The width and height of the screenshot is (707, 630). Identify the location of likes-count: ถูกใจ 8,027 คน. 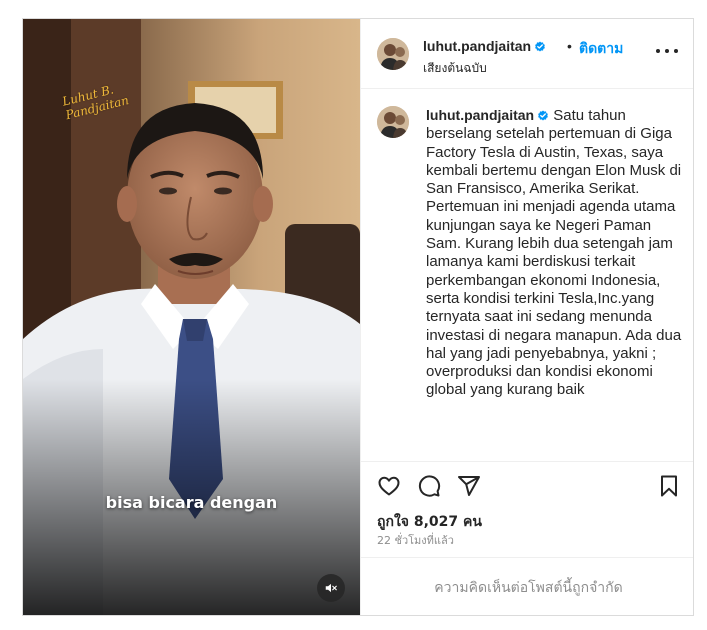
(429, 522).